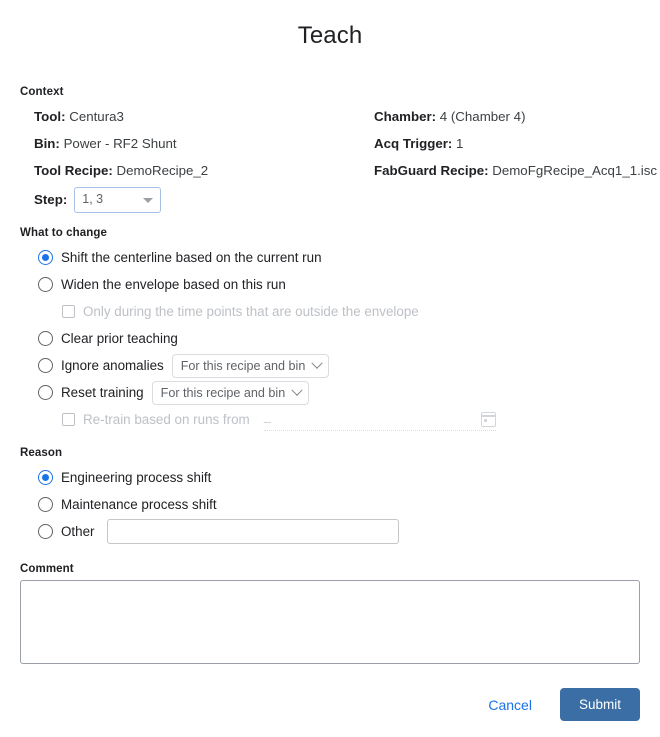 The height and width of the screenshot is (737, 660). Describe the element at coordinates (330, 284) in the screenshot. I see `radio-row-widen-envelope: Widen the envelope based on this run` at that location.